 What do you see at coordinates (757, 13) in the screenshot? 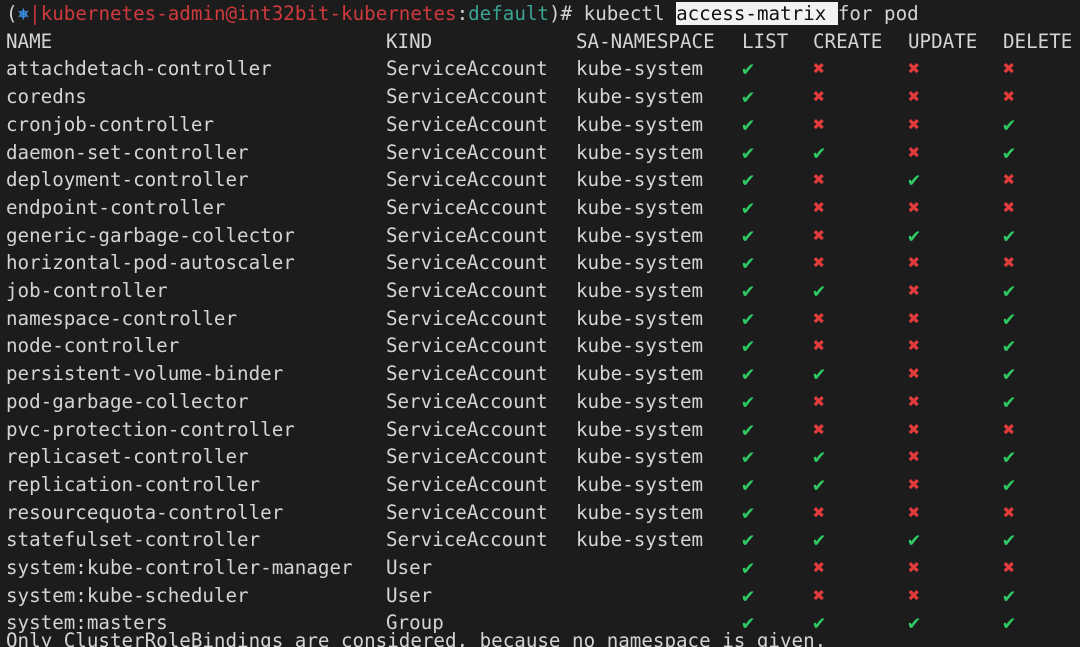
I see `command-highlighted-text: access-matrix` at bounding box center [757, 13].